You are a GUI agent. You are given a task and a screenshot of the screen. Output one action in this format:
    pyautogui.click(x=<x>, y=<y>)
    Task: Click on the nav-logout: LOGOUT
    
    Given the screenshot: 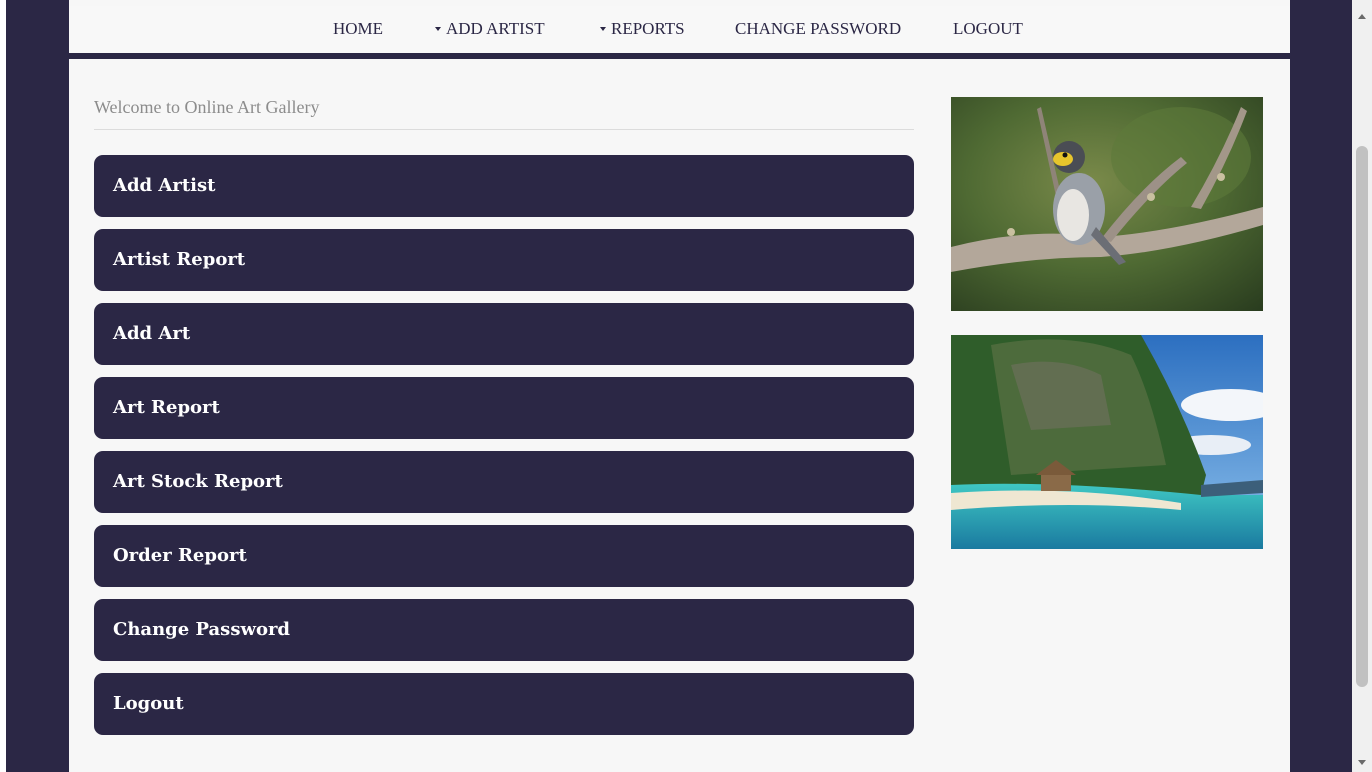 What is the action you would take?
    pyautogui.click(x=988, y=29)
    